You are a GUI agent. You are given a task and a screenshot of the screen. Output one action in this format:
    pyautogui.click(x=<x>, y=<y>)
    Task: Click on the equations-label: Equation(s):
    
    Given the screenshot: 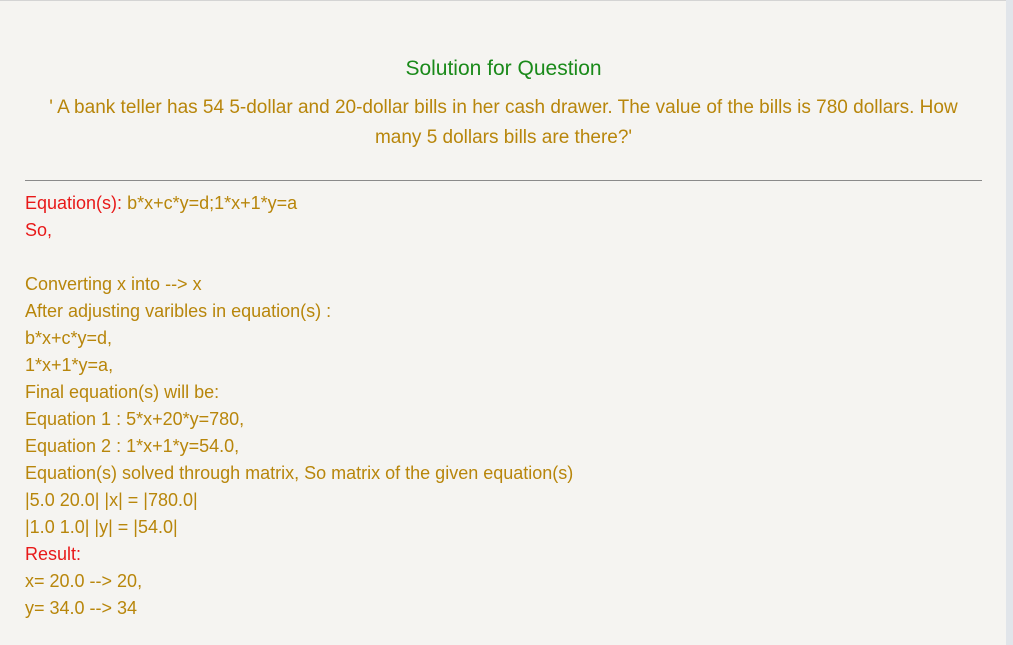 What is the action you would take?
    pyautogui.click(x=74, y=203)
    